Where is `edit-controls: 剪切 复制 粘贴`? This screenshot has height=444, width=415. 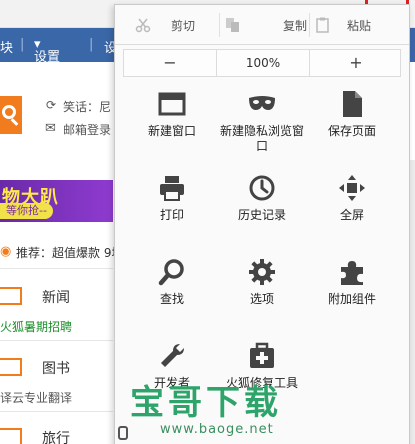
edit-controls: 剪切 复制 粘贴 is located at coordinates (262, 25).